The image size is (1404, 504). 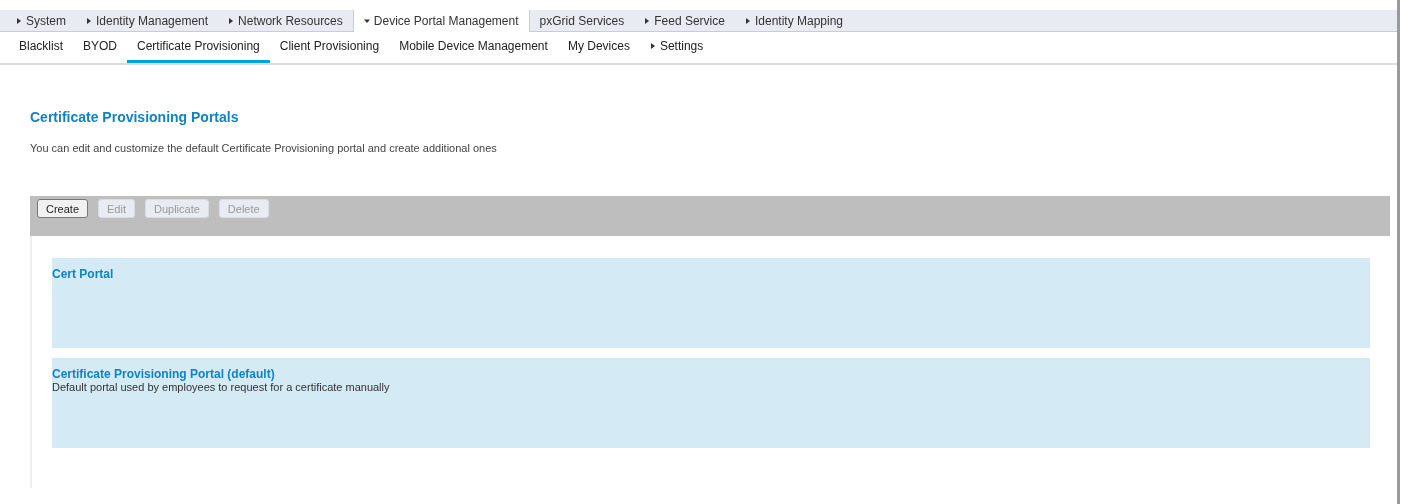 I want to click on portal-description: Default portal used by employees to request for a certificate manually, so click(x=221, y=387).